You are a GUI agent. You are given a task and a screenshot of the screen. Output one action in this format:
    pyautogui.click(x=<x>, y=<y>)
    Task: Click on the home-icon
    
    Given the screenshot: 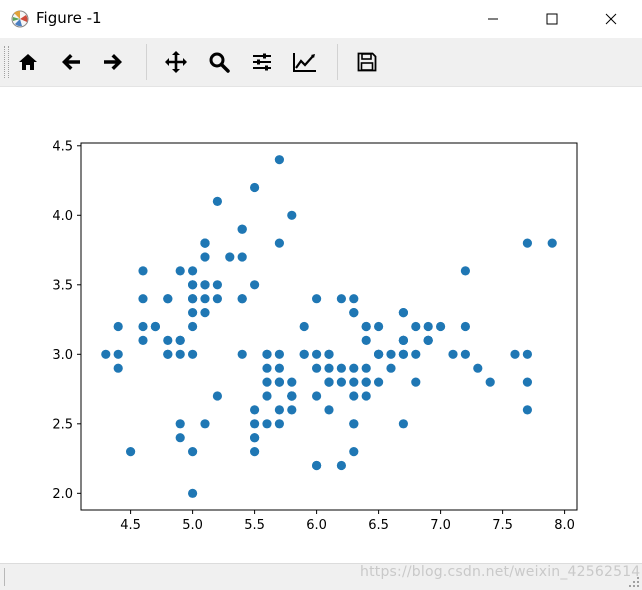 What is the action you would take?
    pyautogui.click(x=28, y=62)
    